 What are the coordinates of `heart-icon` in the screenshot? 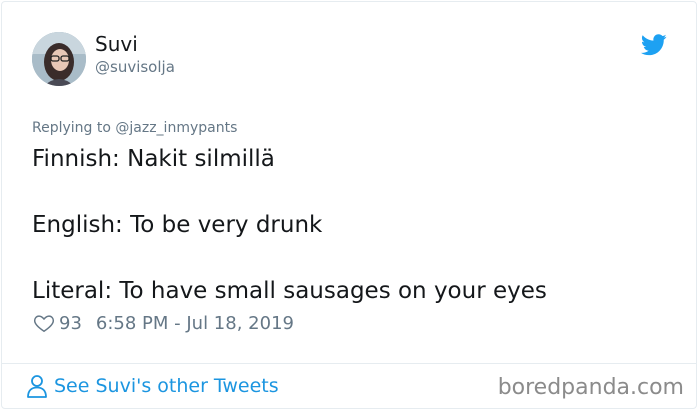 It's located at (44, 323).